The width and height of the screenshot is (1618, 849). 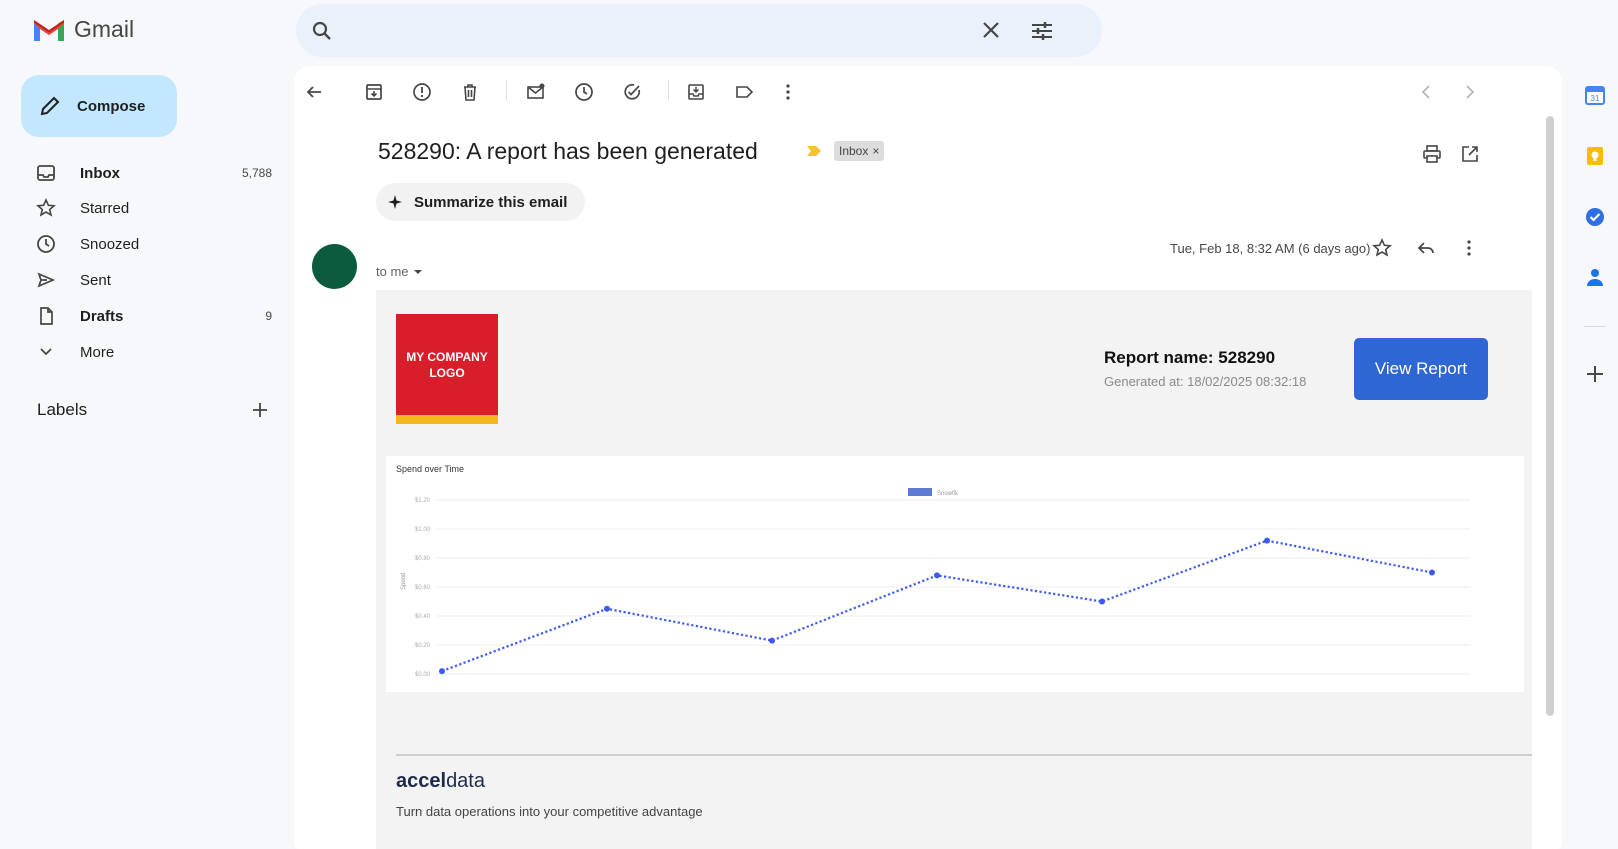 I want to click on sidebar-item-label: More, so click(x=97, y=352).